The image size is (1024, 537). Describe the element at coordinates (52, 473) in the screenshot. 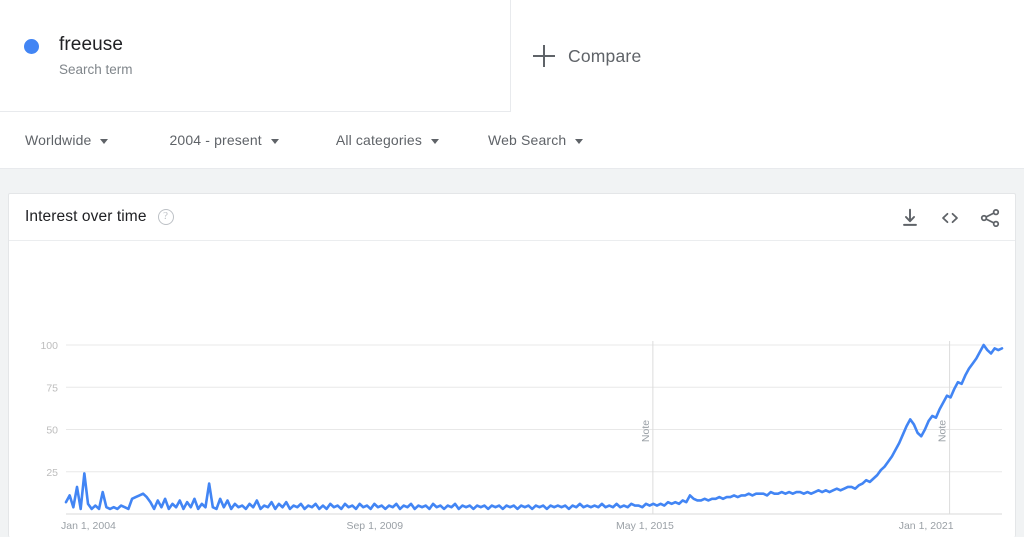

I see `svg-text: 25` at that location.